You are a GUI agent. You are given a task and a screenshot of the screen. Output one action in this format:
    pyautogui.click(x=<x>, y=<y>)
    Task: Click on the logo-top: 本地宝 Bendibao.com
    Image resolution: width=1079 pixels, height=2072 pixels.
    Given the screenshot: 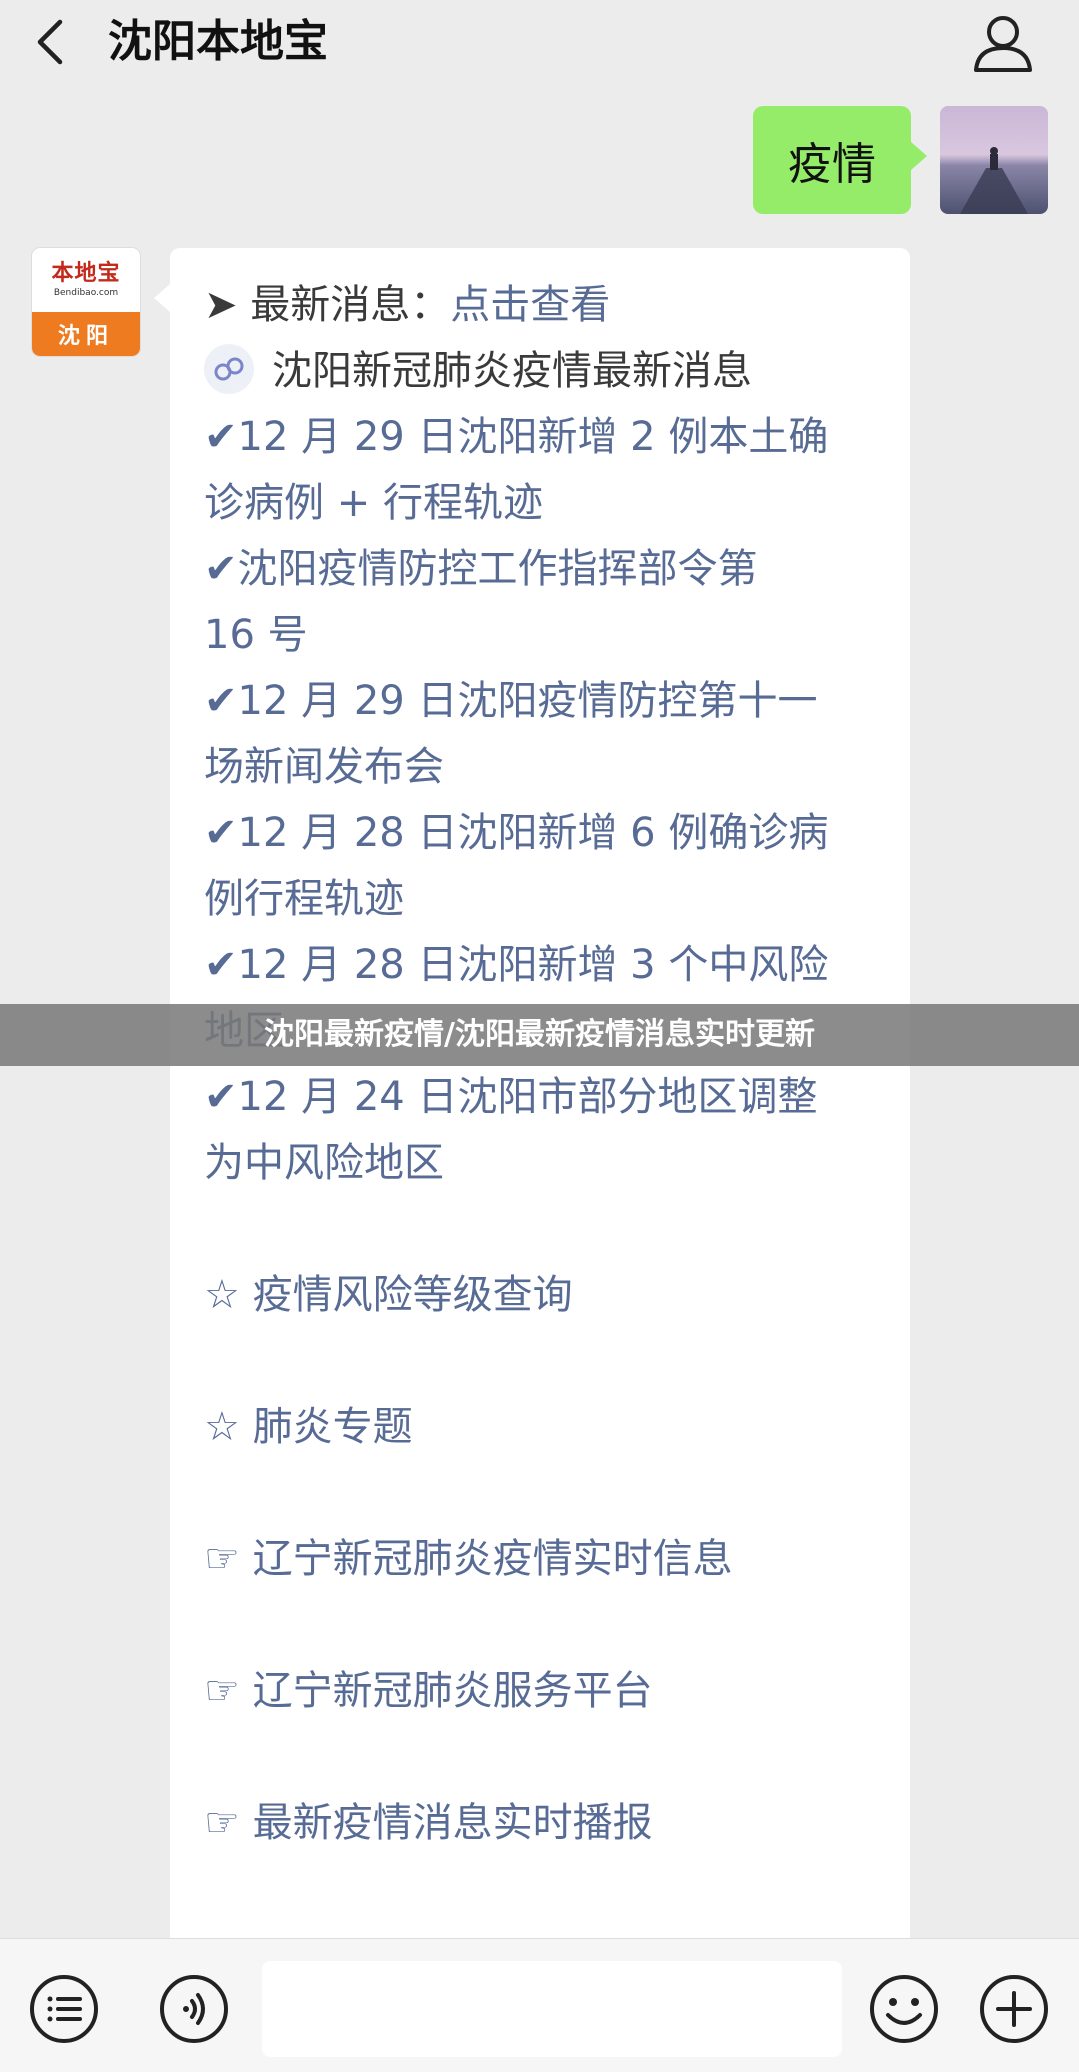 What is the action you would take?
    pyautogui.click(x=86, y=280)
    